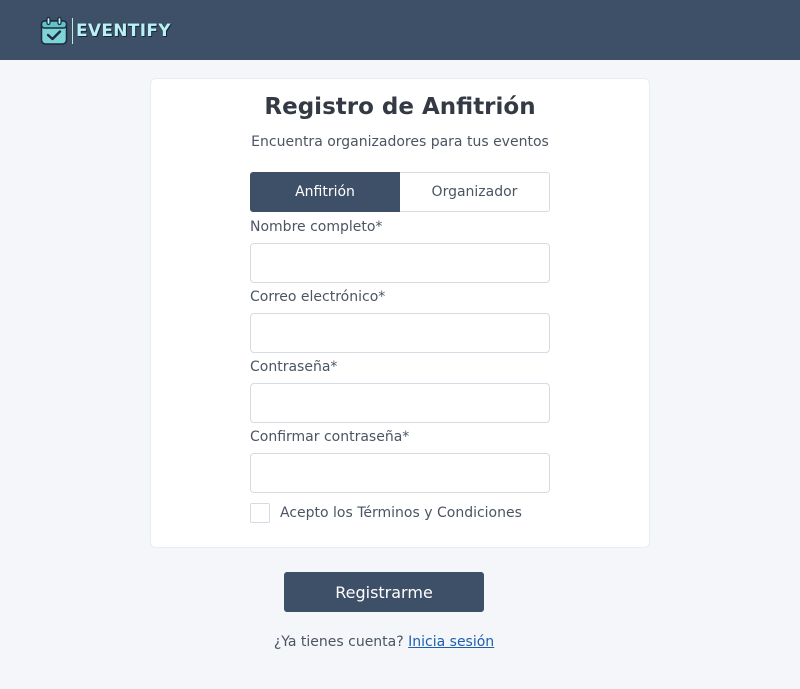  I want to click on confirm-password-label: Confirmar contraseña*, so click(330, 437).